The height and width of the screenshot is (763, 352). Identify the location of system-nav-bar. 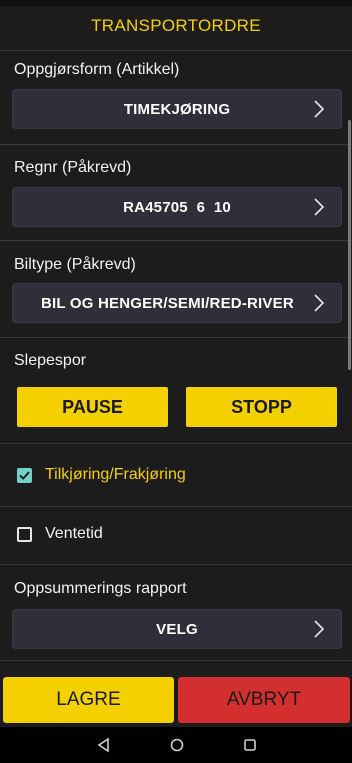
(176, 745).